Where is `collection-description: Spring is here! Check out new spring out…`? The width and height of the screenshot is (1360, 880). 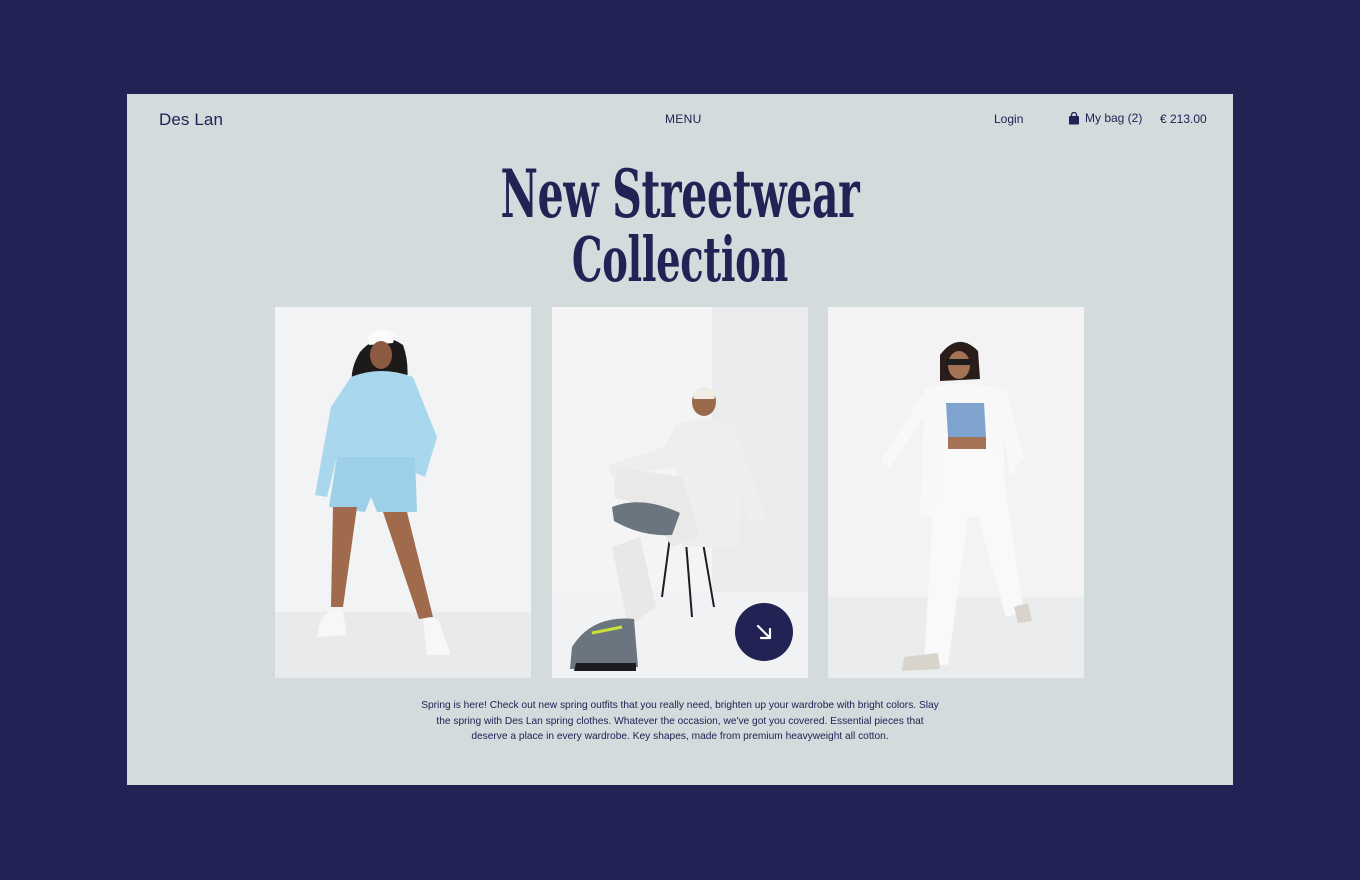
collection-description: Spring is here! Check out new spring out… is located at coordinates (680, 721).